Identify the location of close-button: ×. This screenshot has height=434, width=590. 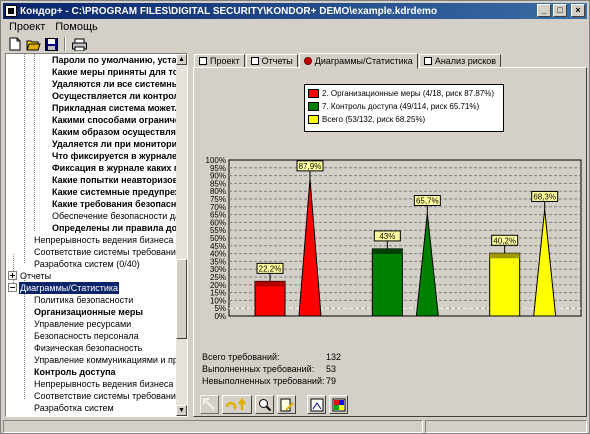
(578, 10).